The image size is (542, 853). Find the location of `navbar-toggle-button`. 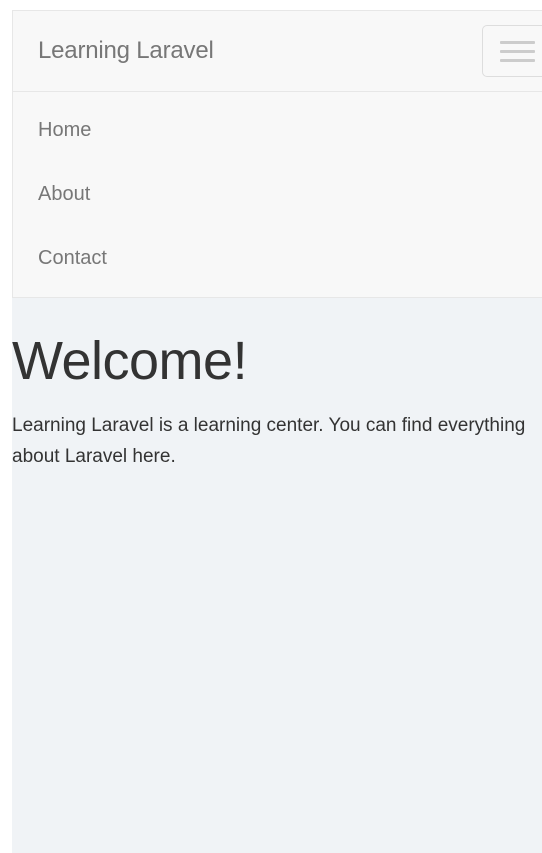

navbar-toggle-button is located at coordinates (512, 51).